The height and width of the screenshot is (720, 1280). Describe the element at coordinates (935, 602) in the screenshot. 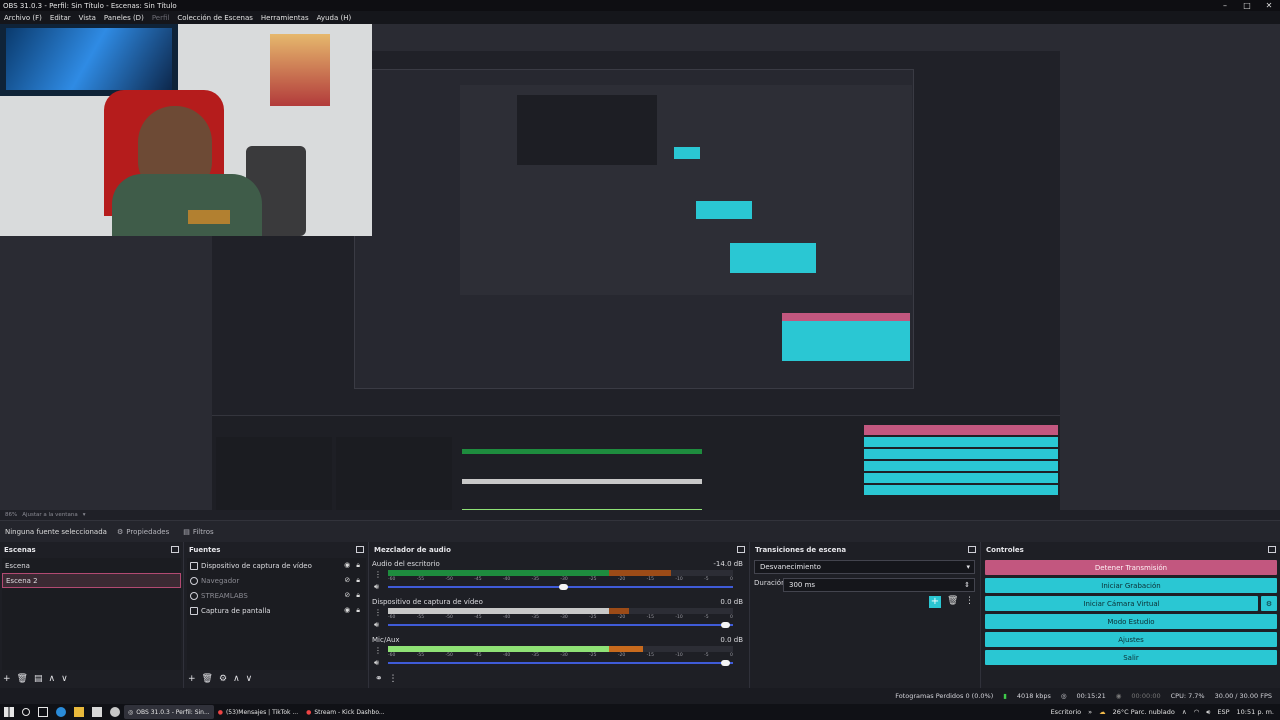

I see `add-transition-button: +` at that location.